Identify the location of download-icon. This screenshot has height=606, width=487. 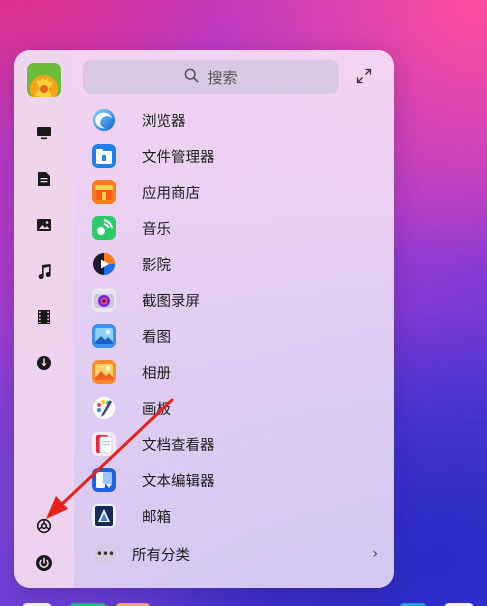
(44, 363).